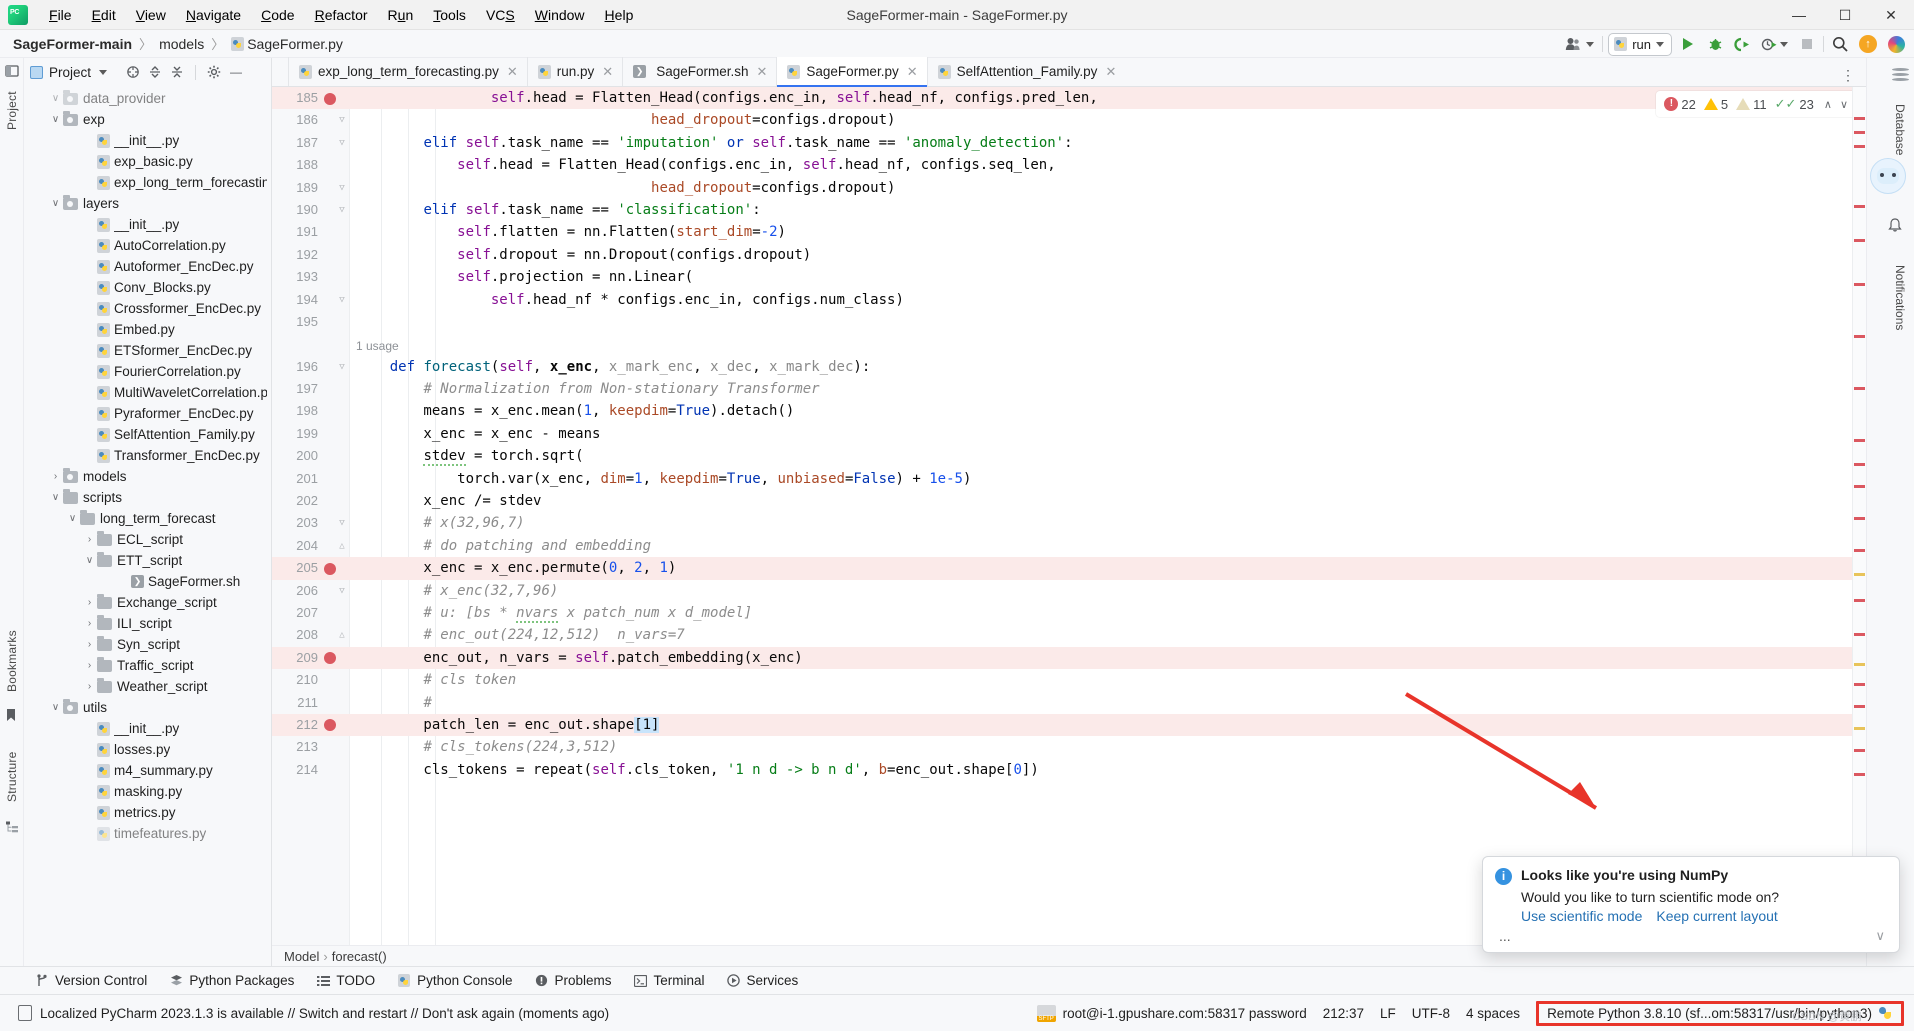 The image size is (1914, 1031). Describe the element at coordinates (147, 329) in the screenshot. I see `tree-node: Embed.py` at that location.